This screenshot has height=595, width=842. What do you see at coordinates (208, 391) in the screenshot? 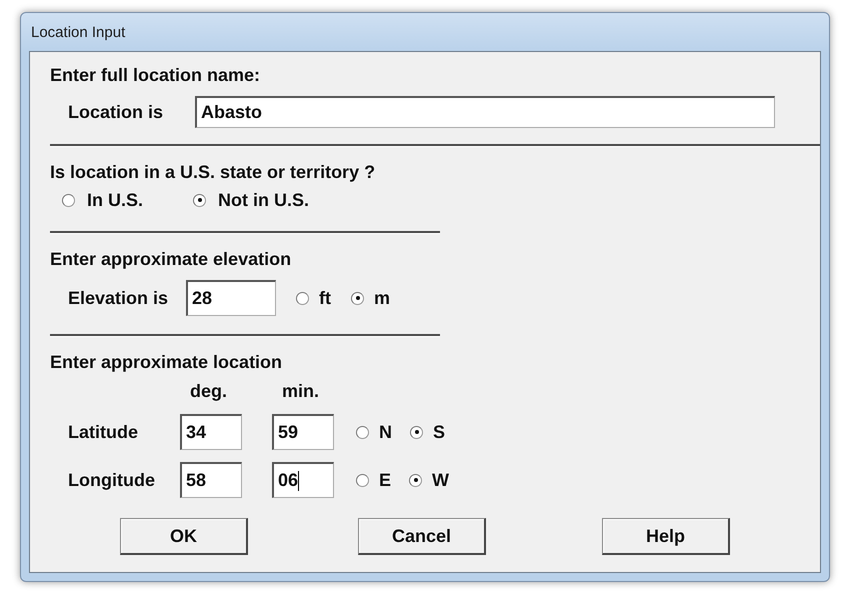
I see `column-header: deg.` at bounding box center [208, 391].